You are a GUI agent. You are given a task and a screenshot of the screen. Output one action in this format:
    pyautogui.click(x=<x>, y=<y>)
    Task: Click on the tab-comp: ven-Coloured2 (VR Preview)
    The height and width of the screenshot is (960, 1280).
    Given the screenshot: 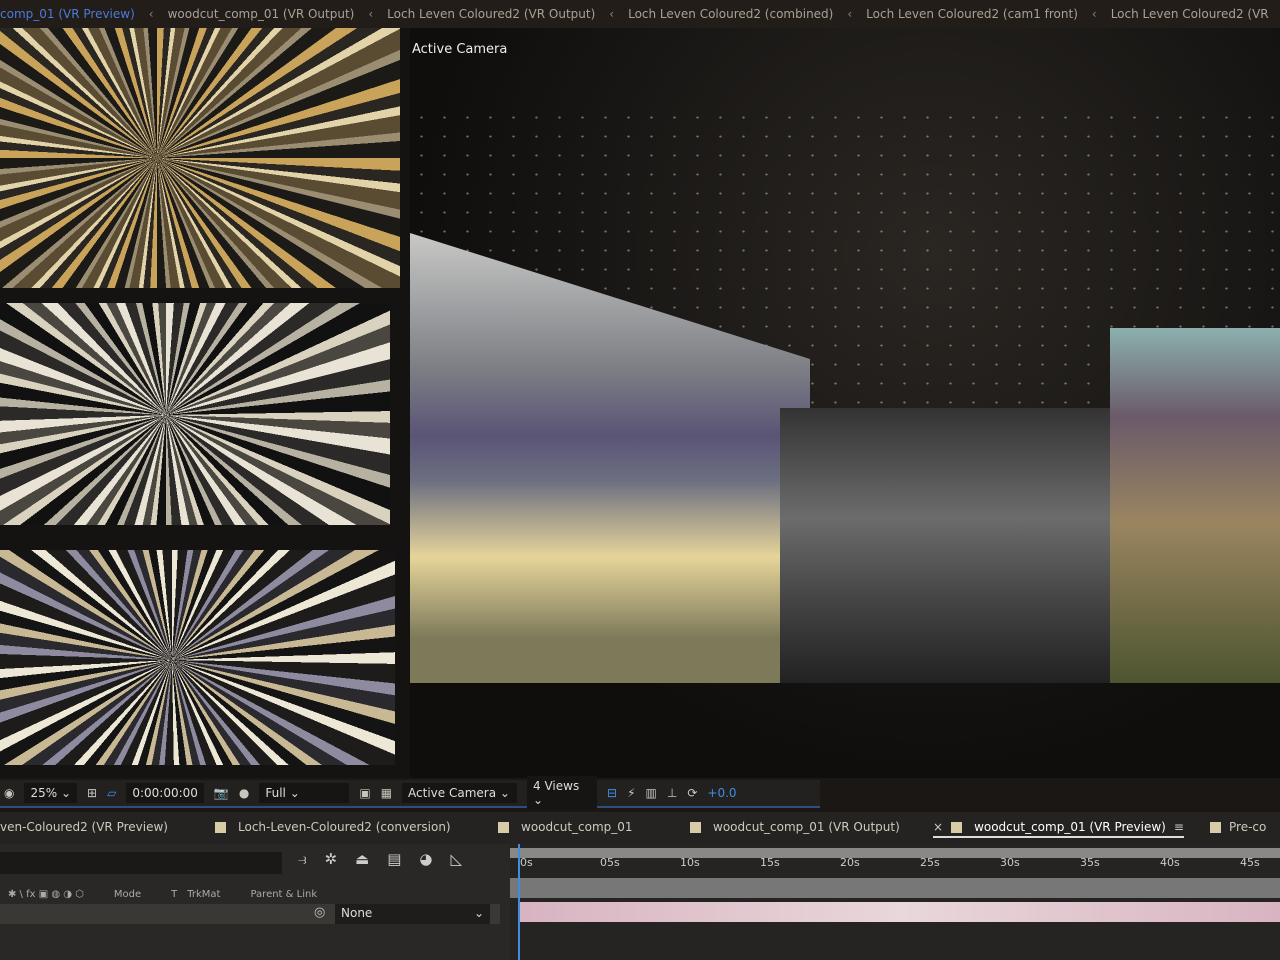 What is the action you would take?
    pyautogui.click(x=84, y=827)
    